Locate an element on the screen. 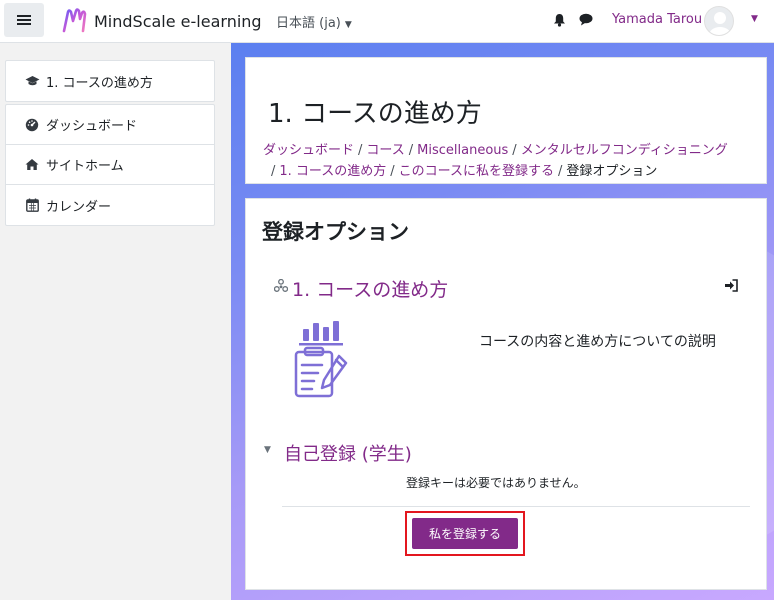 This screenshot has width=774, height=600. breadcrumb-link: コース is located at coordinates (385, 150).